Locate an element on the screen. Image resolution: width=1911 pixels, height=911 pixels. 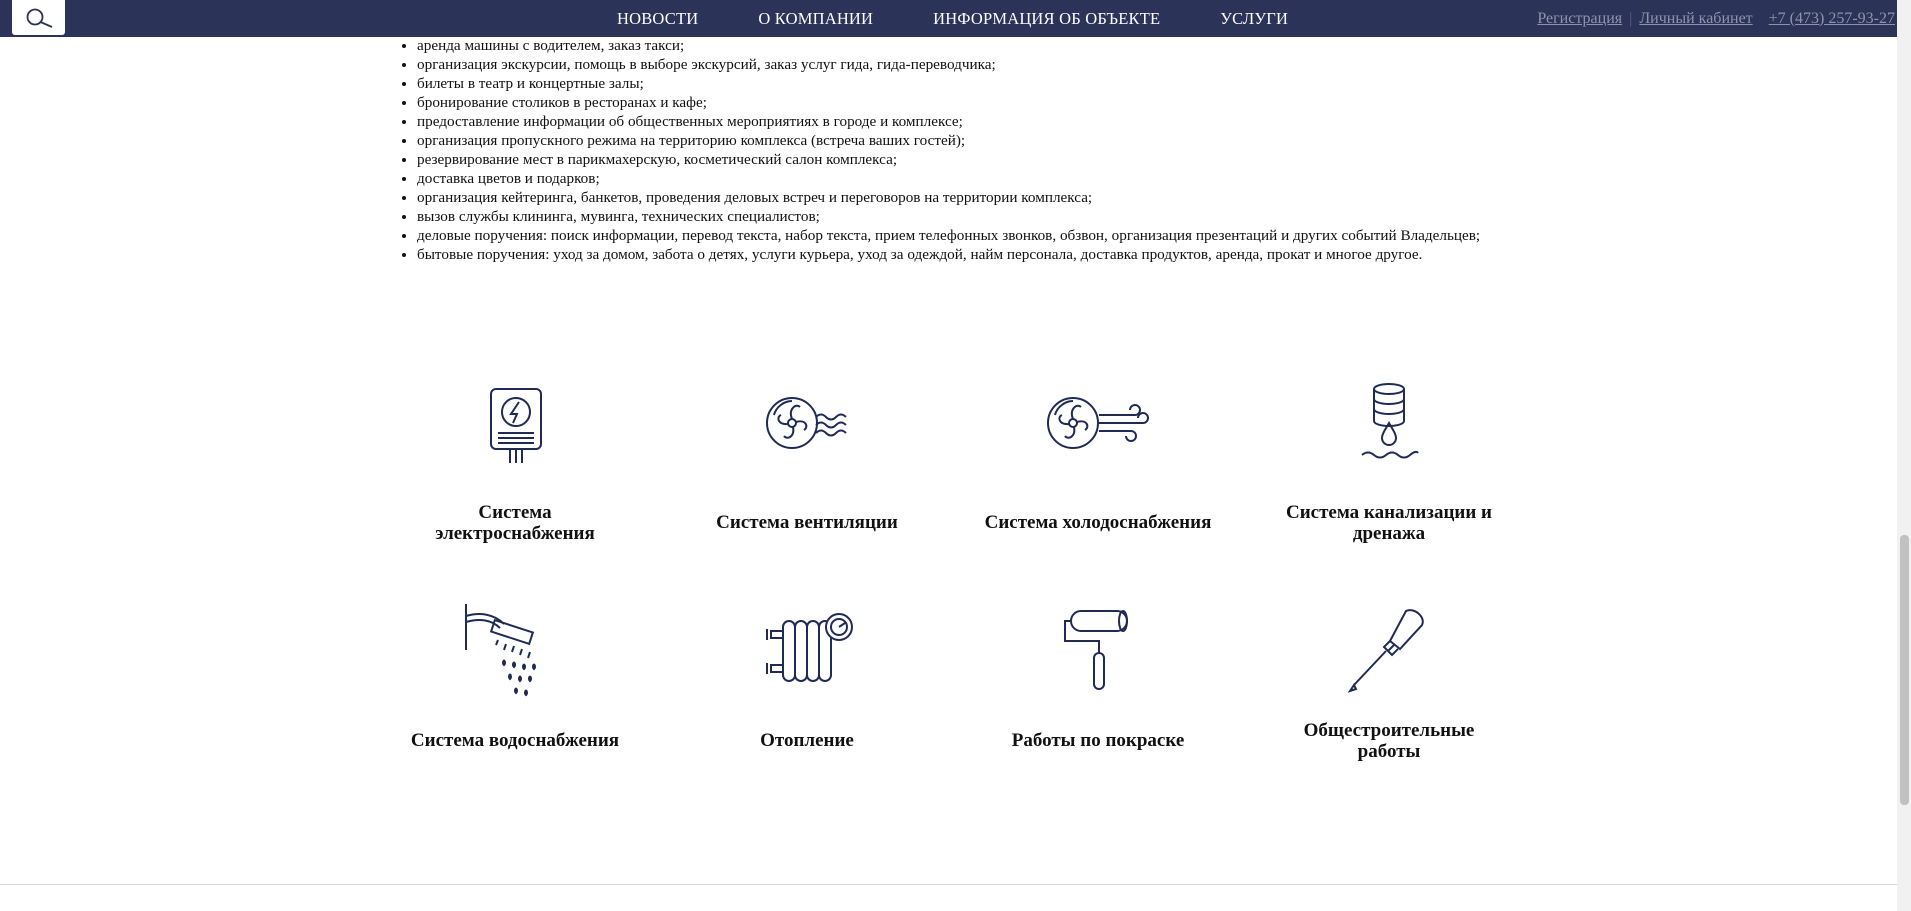
system-title: Система электроснабжения is located at coordinates (515, 523).